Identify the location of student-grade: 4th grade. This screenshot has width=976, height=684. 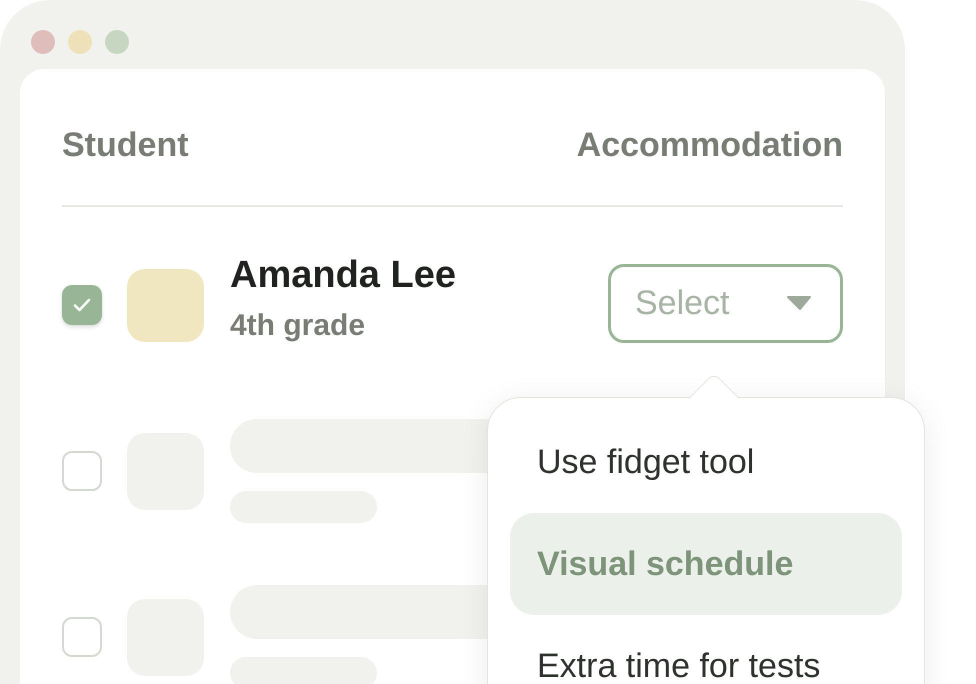
(298, 326).